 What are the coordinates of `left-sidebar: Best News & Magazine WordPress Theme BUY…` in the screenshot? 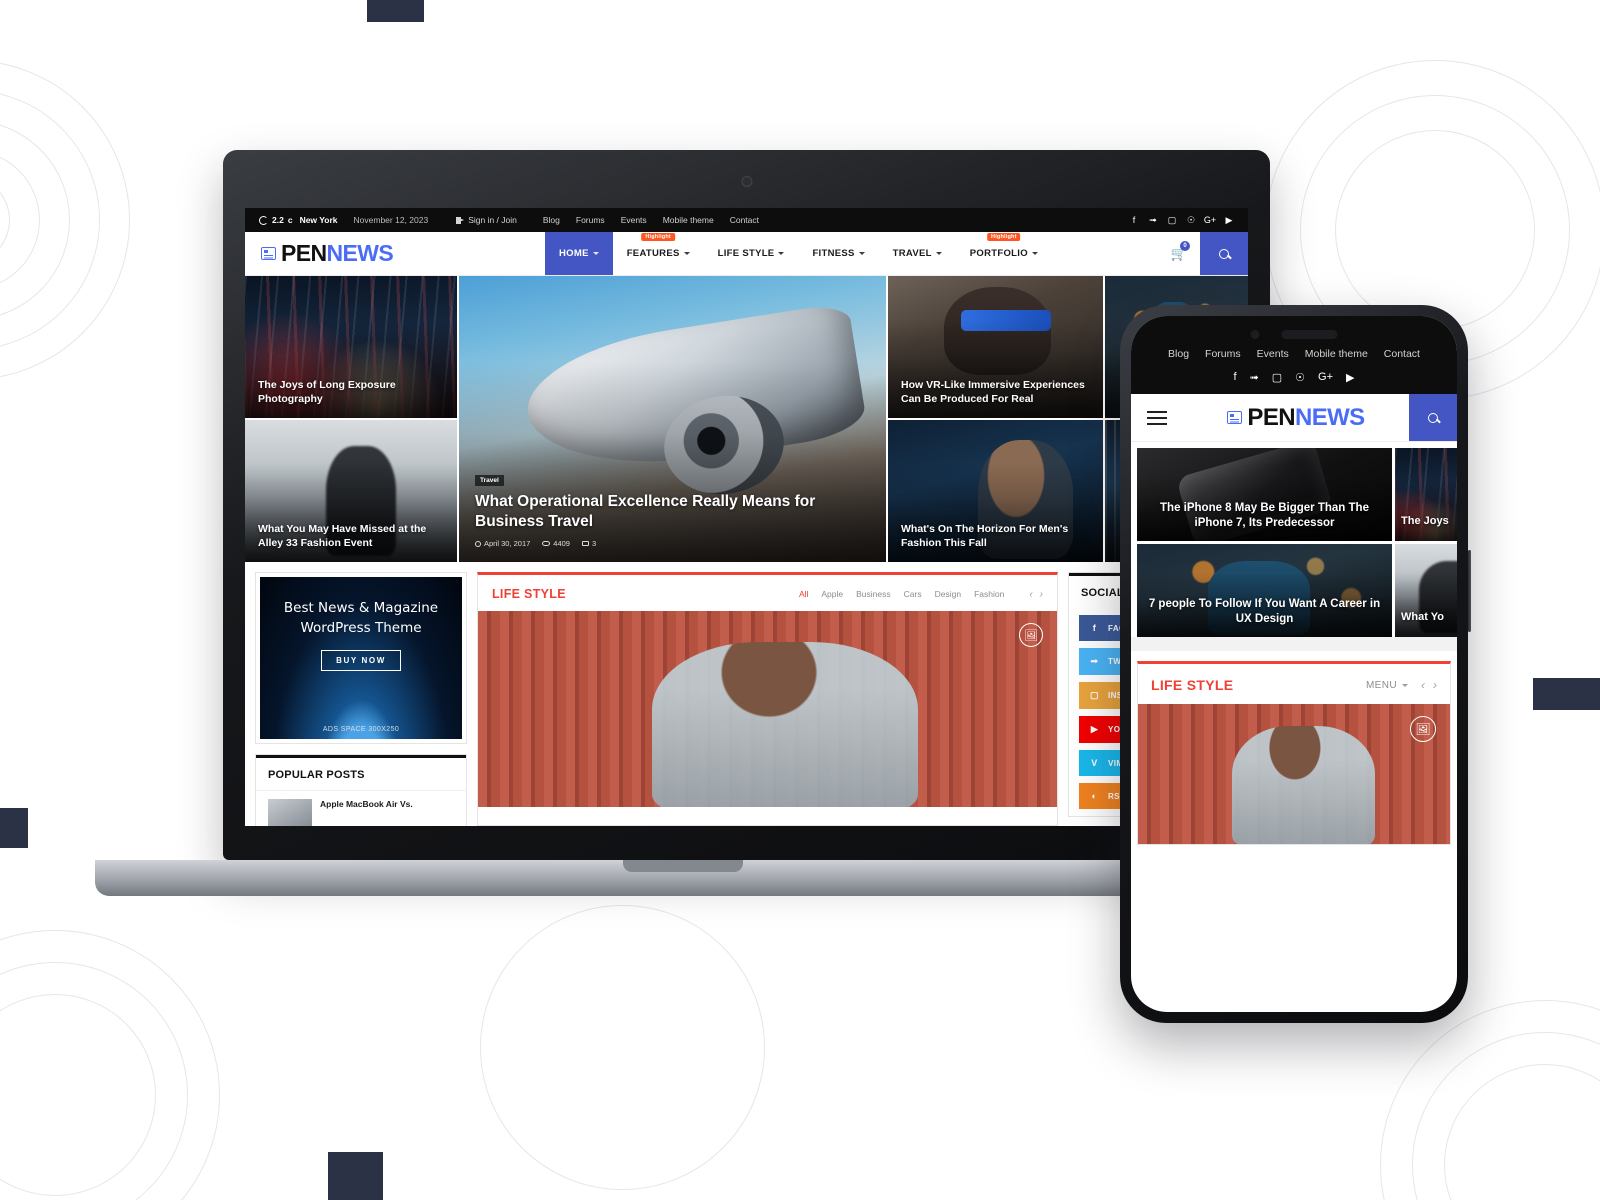 It's located at (361, 699).